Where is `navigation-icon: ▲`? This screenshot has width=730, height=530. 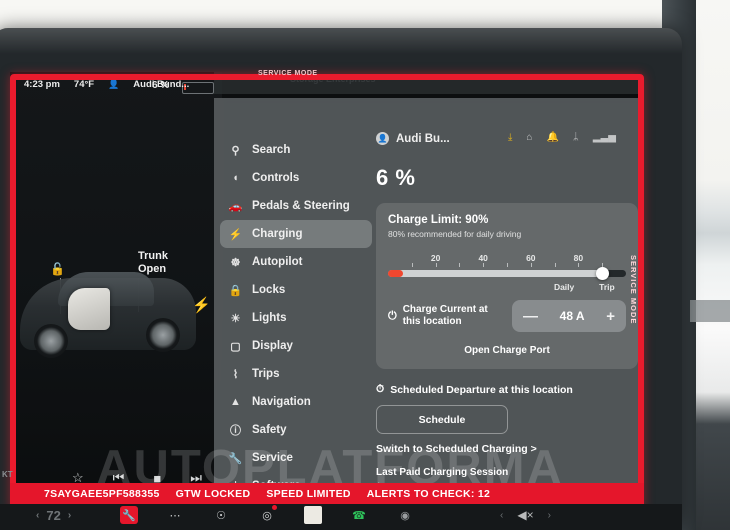
navigation-icon: ▲ is located at coordinates (235, 402).